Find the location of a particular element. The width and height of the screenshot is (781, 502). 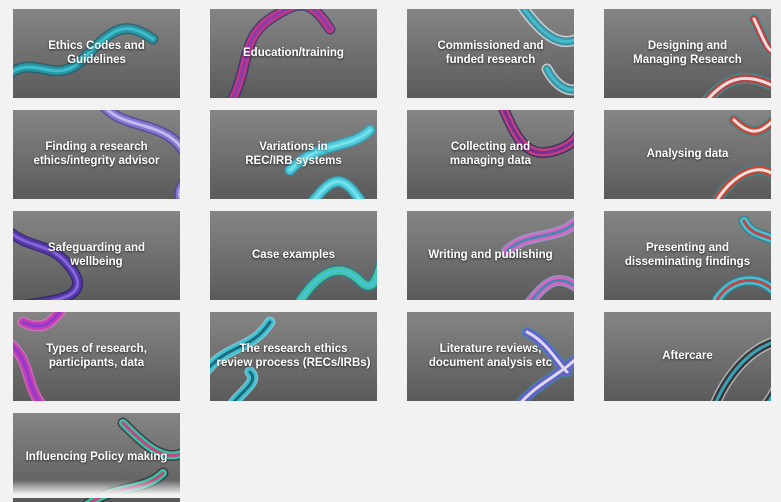

topic-tile: Education/training is located at coordinates (293, 53).